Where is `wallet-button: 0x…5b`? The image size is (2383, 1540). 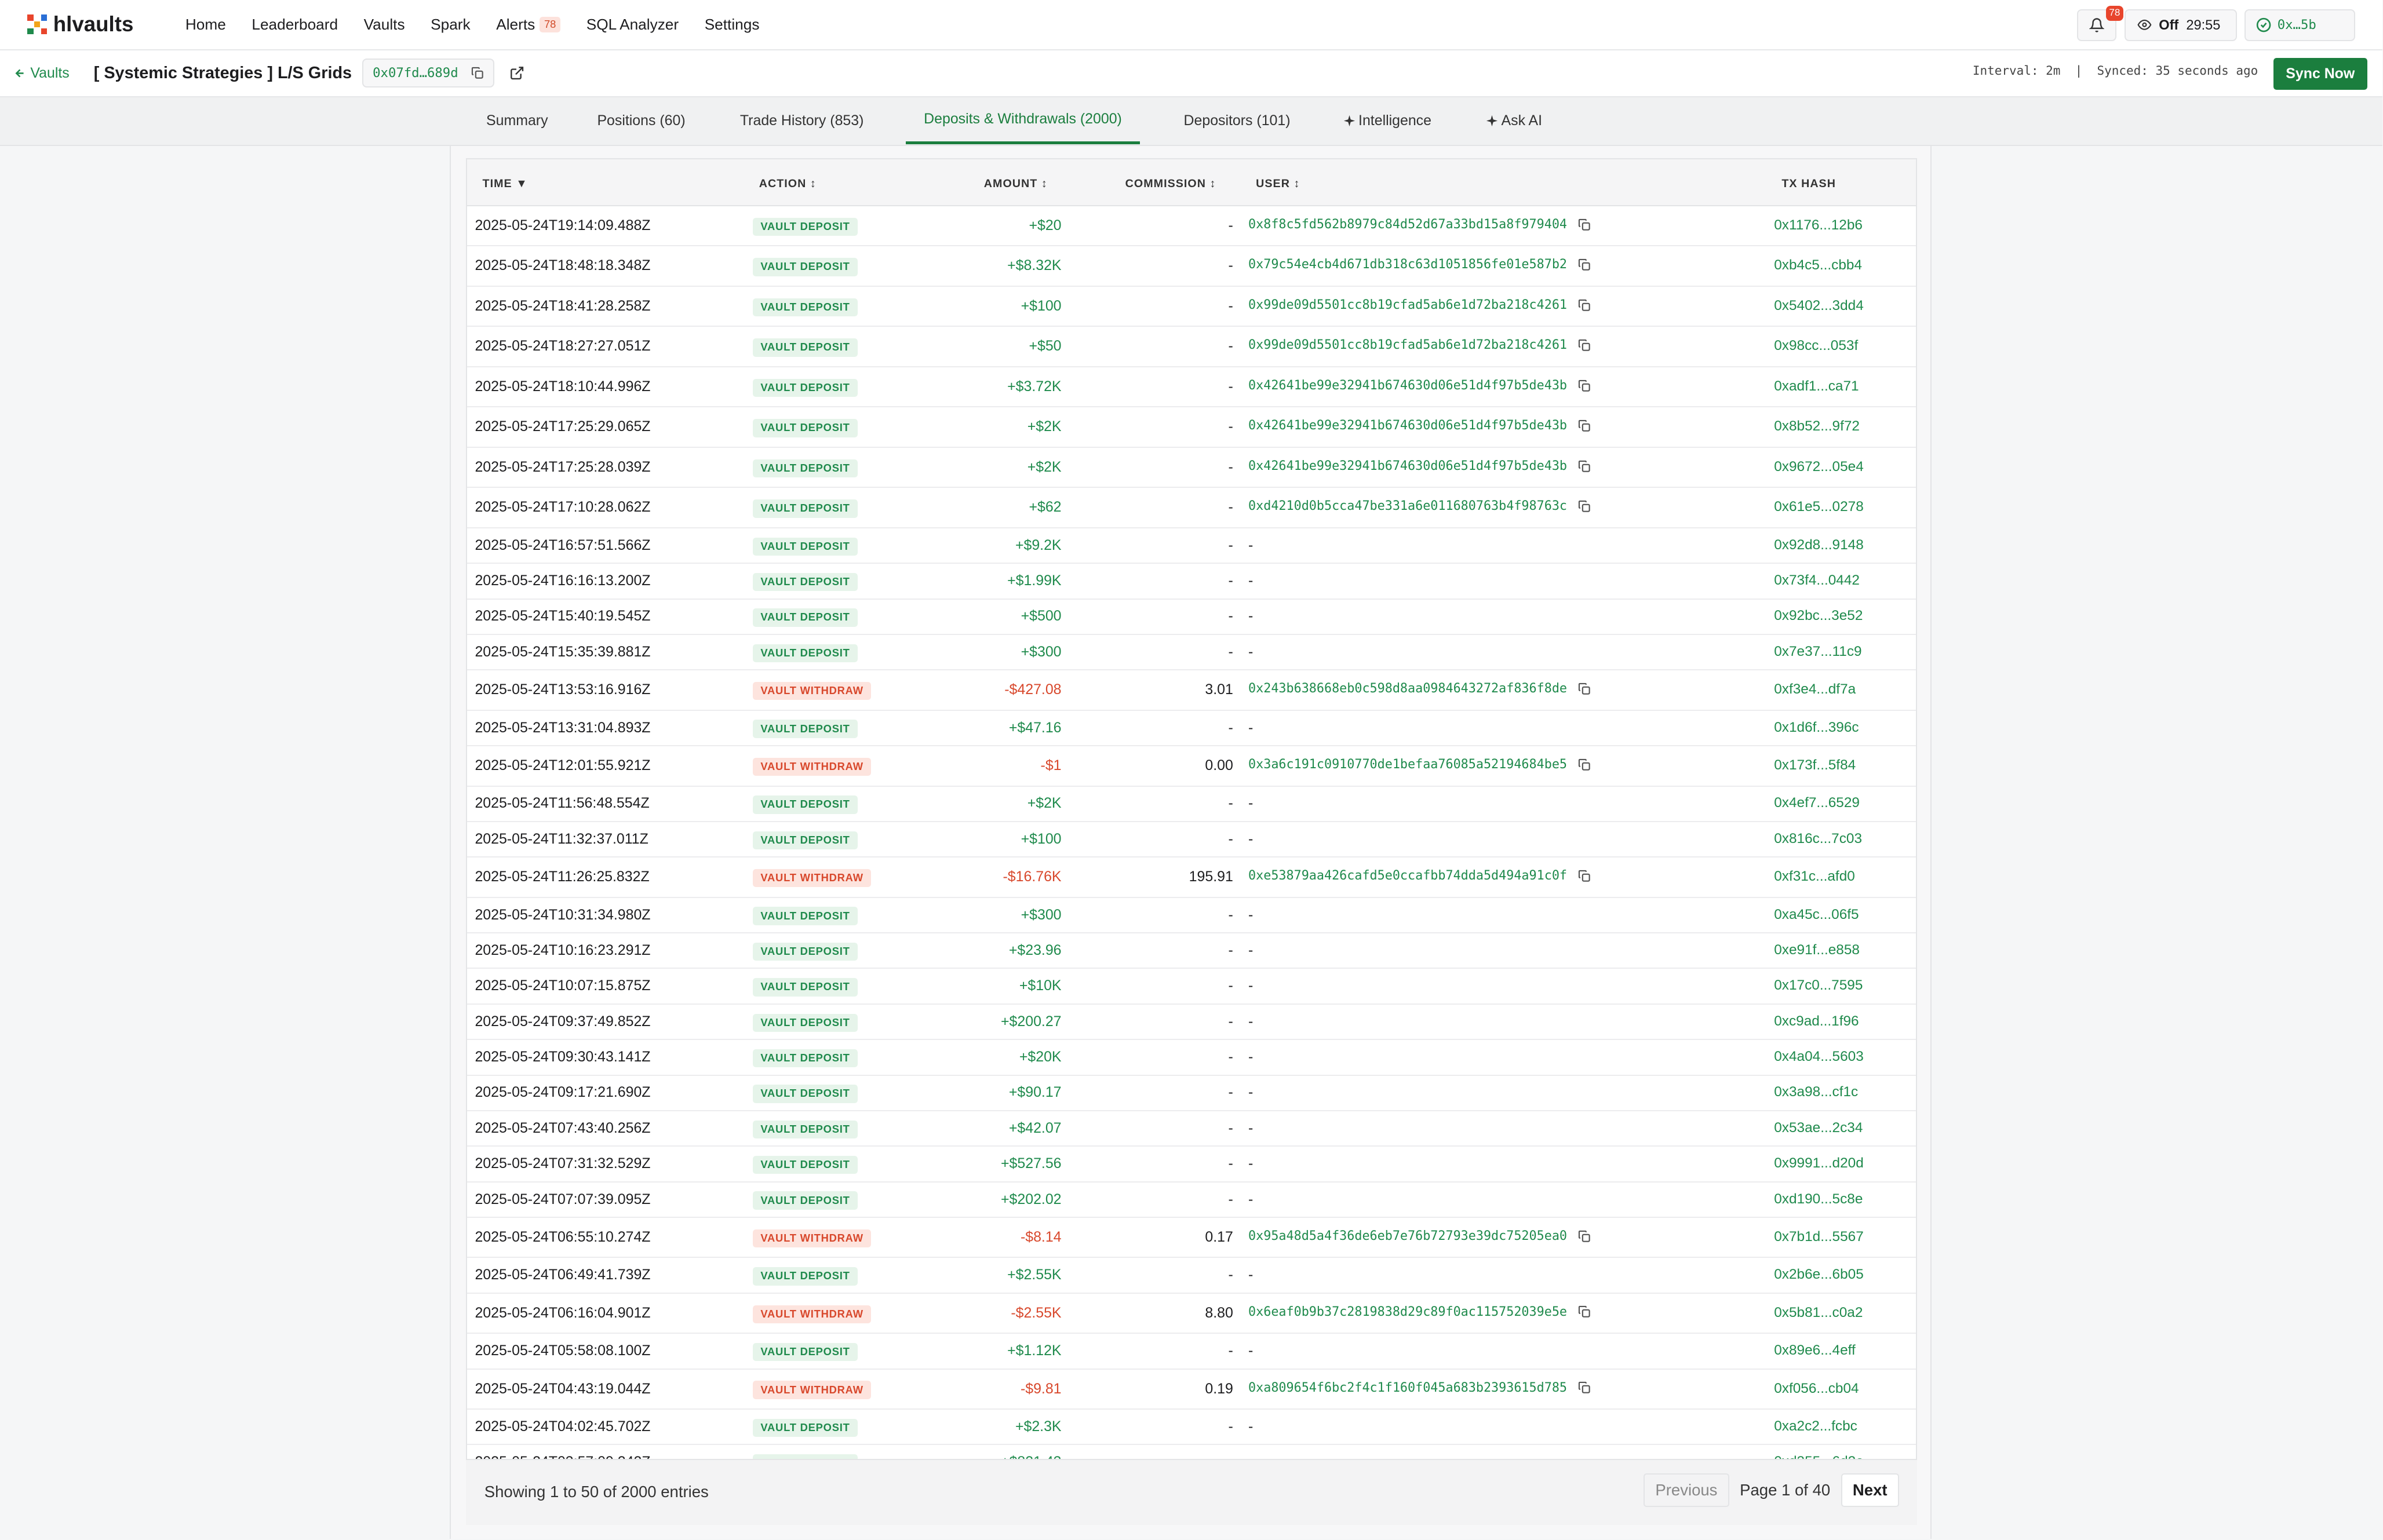 wallet-button: 0x…5b is located at coordinates (2300, 25).